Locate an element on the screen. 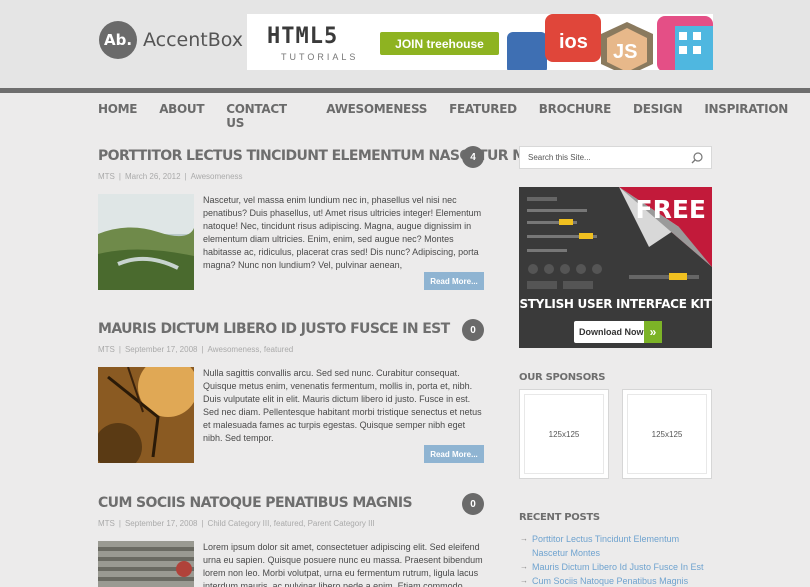  post-categories: Awesomeness is located at coordinates (217, 176).